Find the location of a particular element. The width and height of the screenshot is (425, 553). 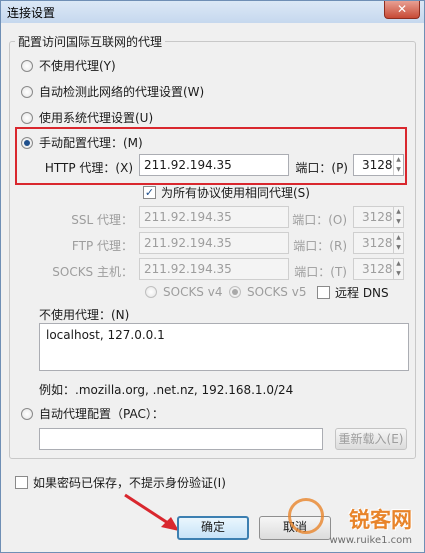

red-arrow-icon is located at coordinates (151, 512).